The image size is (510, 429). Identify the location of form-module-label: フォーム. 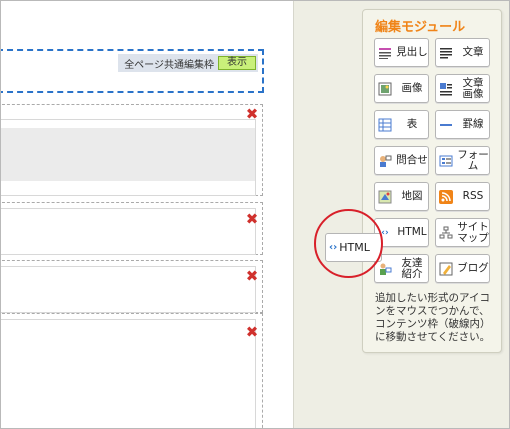
(473, 160).